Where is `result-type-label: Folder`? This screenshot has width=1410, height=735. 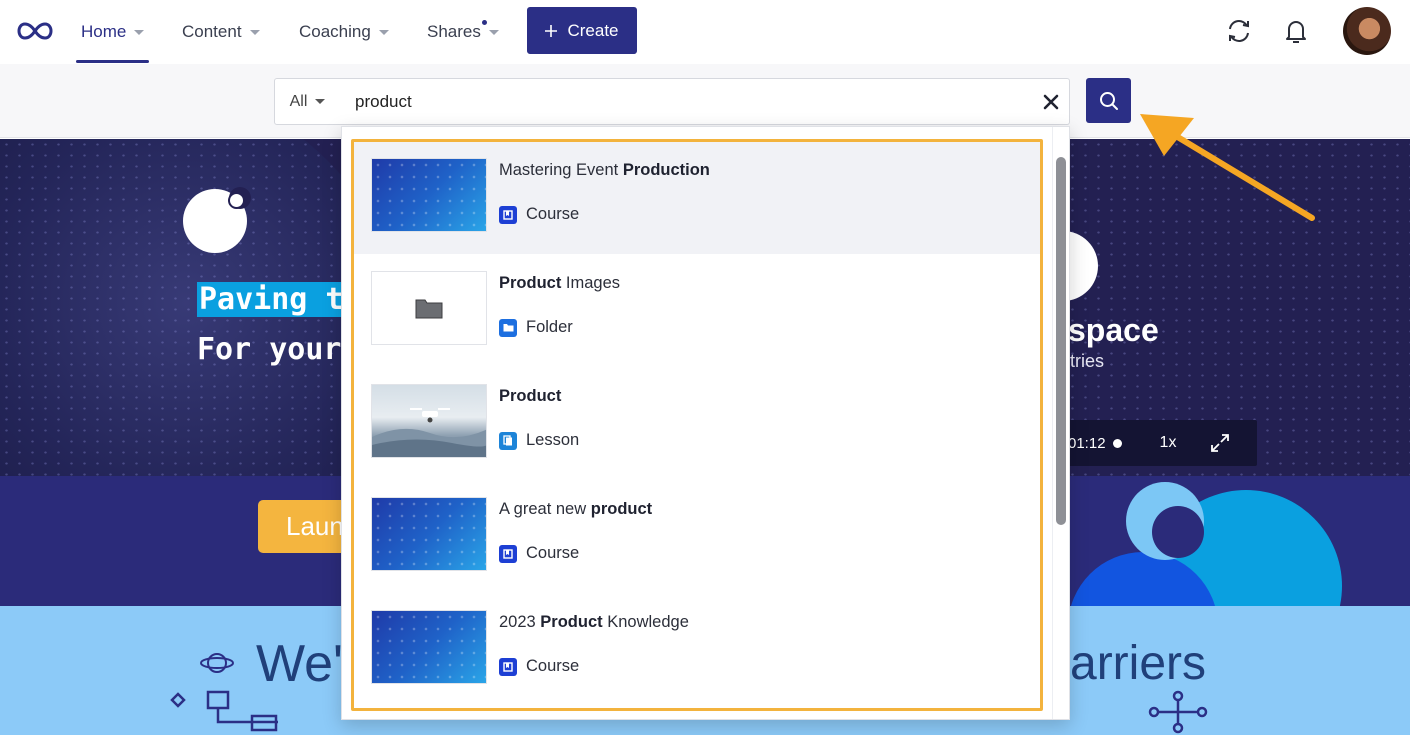 result-type-label: Folder is located at coordinates (549, 327).